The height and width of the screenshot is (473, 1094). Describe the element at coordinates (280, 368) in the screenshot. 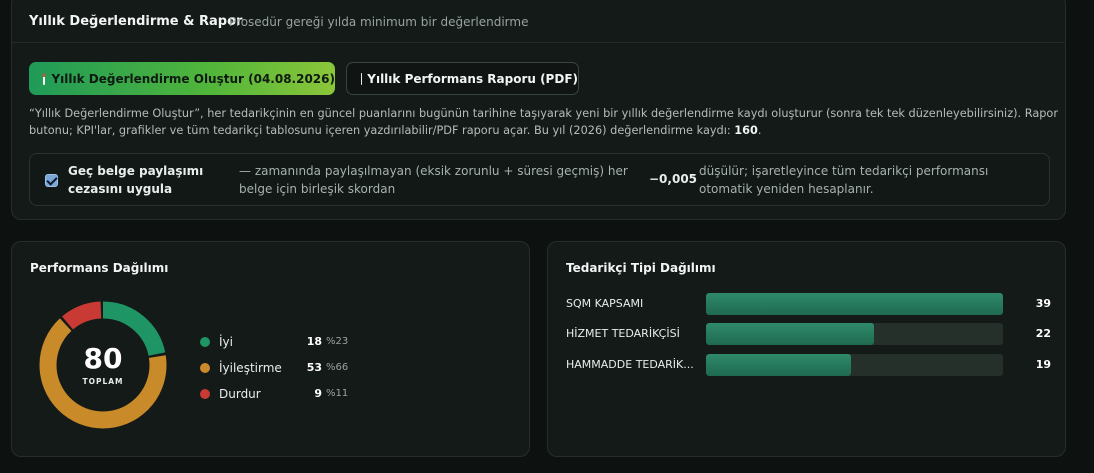

I see `legend-item-improvement: İyileştirme 53 %66` at that location.